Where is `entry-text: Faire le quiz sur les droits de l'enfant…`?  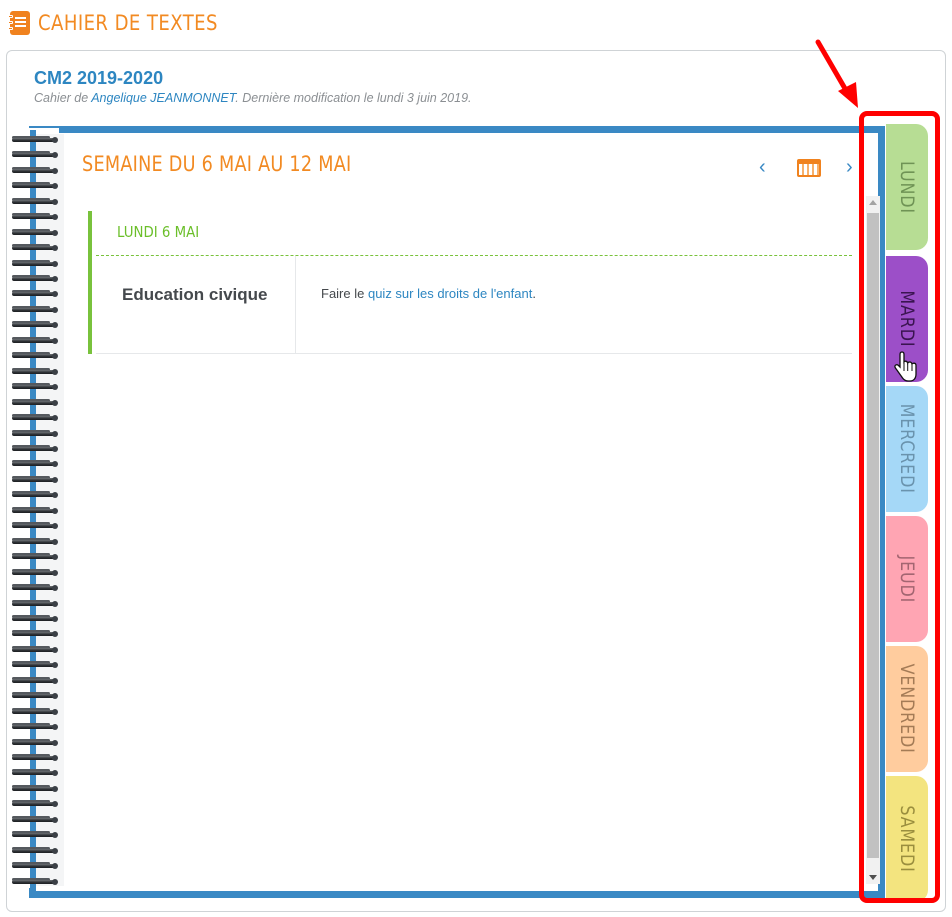 entry-text: Faire le quiz sur les droits de l'enfant… is located at coordinates (428, 293).